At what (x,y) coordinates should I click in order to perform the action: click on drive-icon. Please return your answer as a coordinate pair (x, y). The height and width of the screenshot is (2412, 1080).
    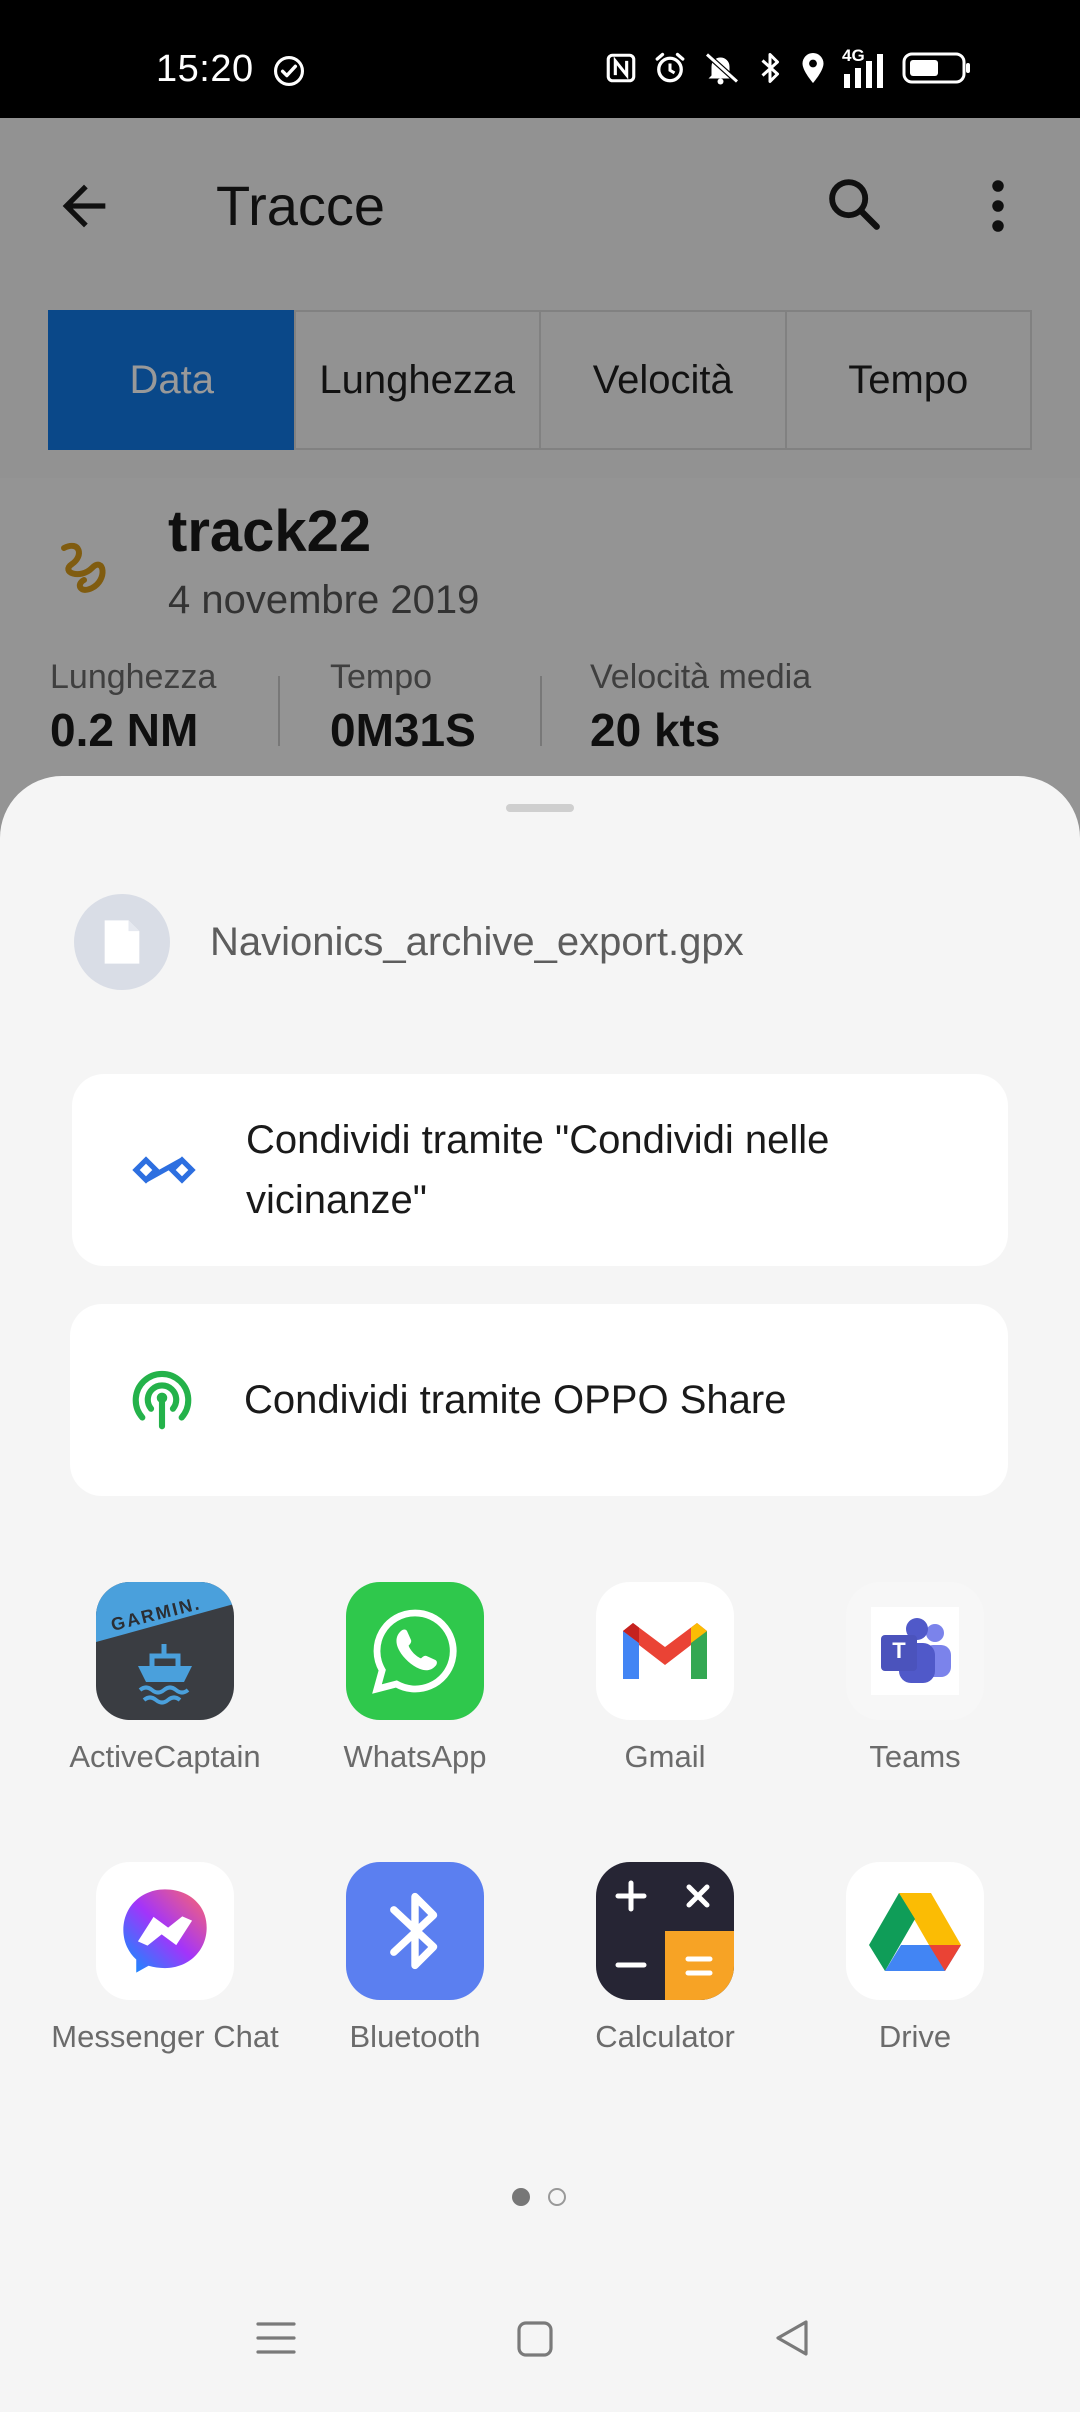
    Looking at the image, I should click on (915, 1931).